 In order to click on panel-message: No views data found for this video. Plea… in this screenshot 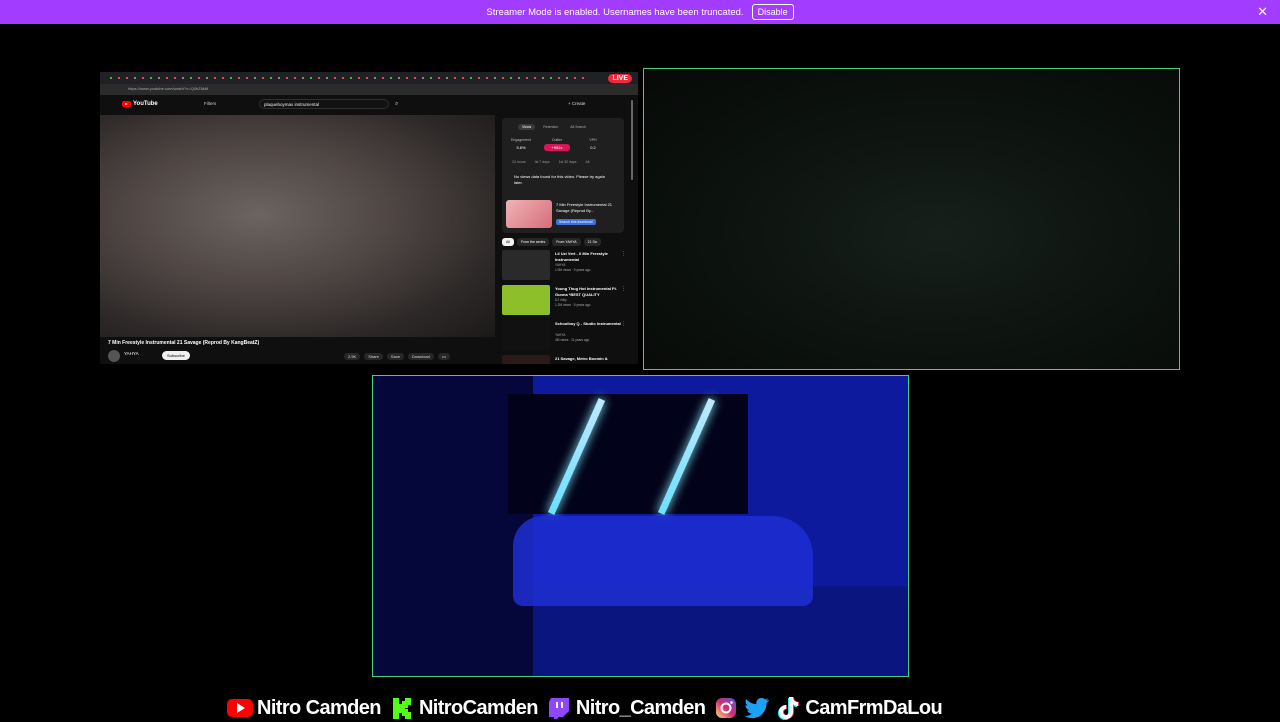, I will do `click(559, 179)`.